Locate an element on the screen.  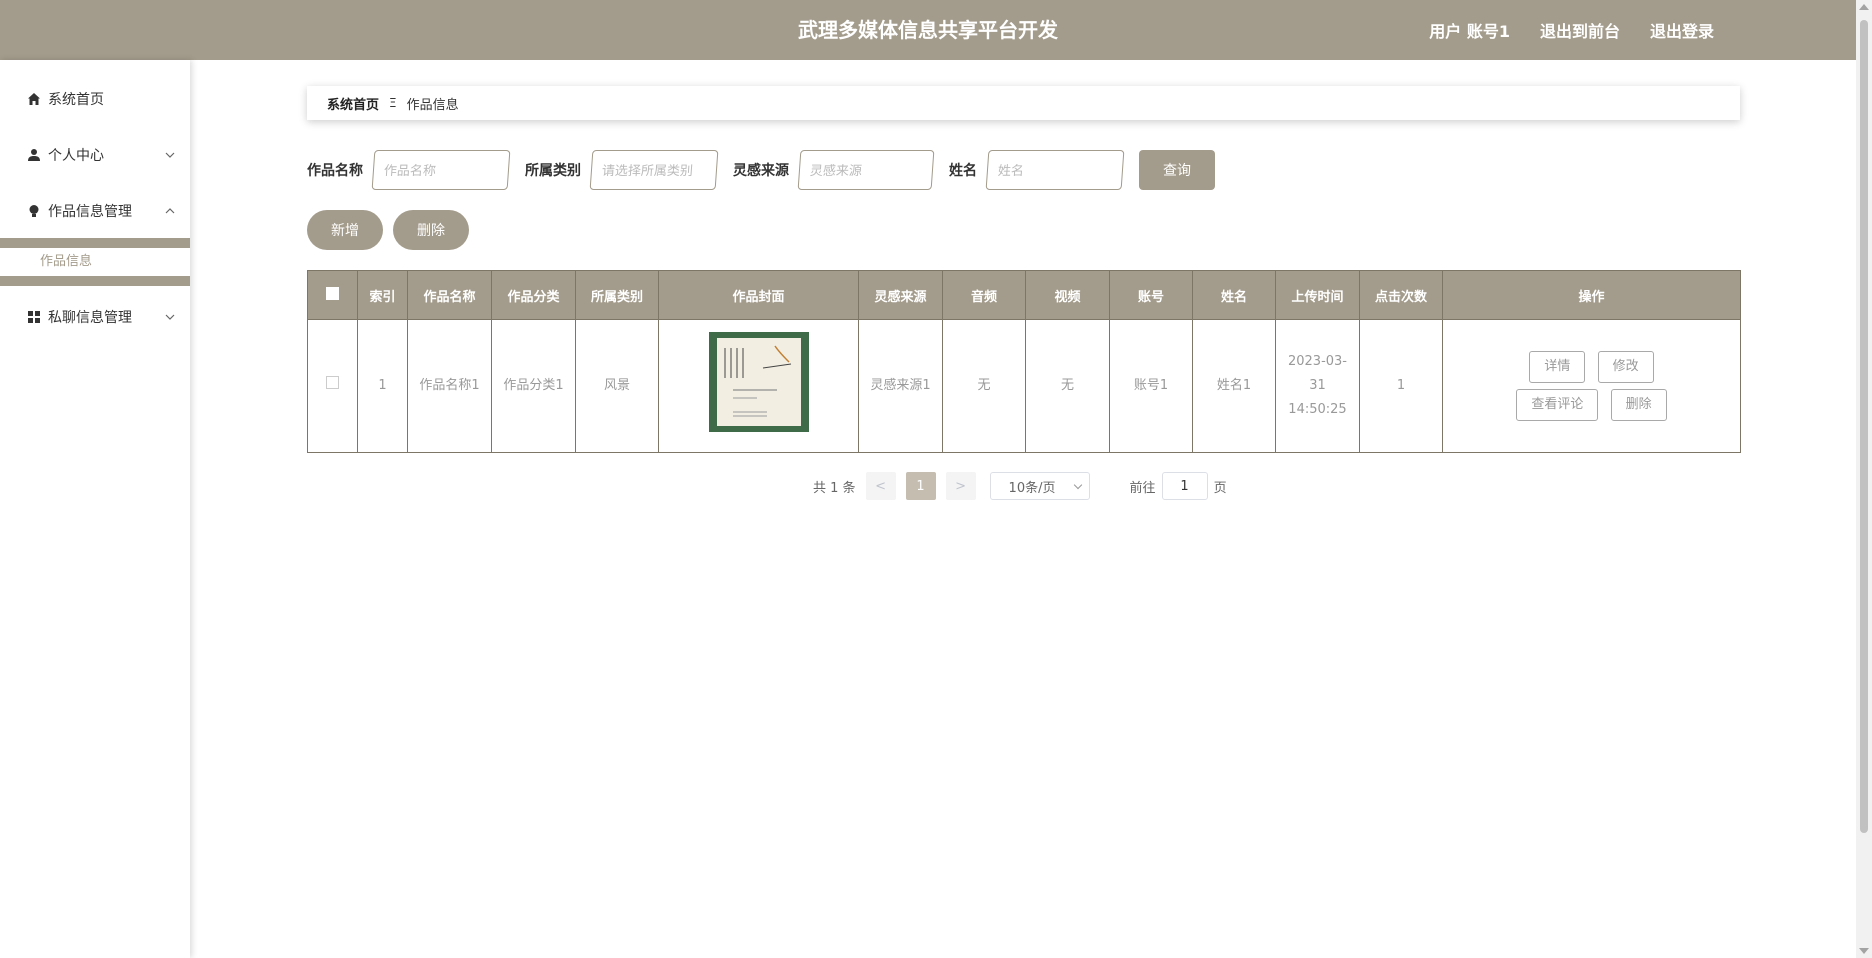
logout-link: 退出登录 is located at coordinates (1682, 30).